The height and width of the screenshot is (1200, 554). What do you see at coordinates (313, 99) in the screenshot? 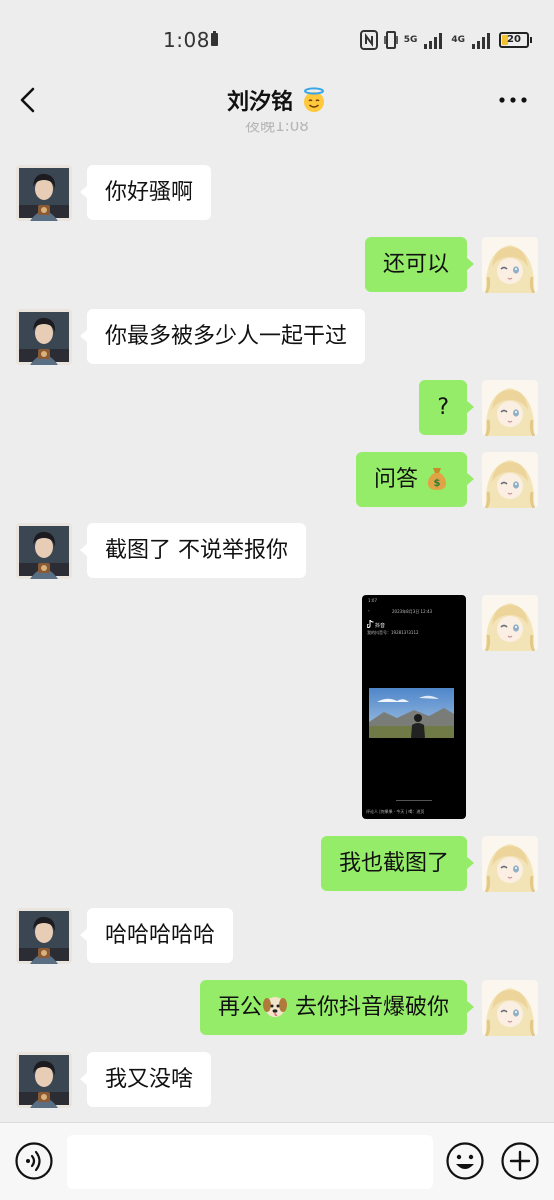
I see `halo-smile-emoji-icon` at bounding box center [313, 99].